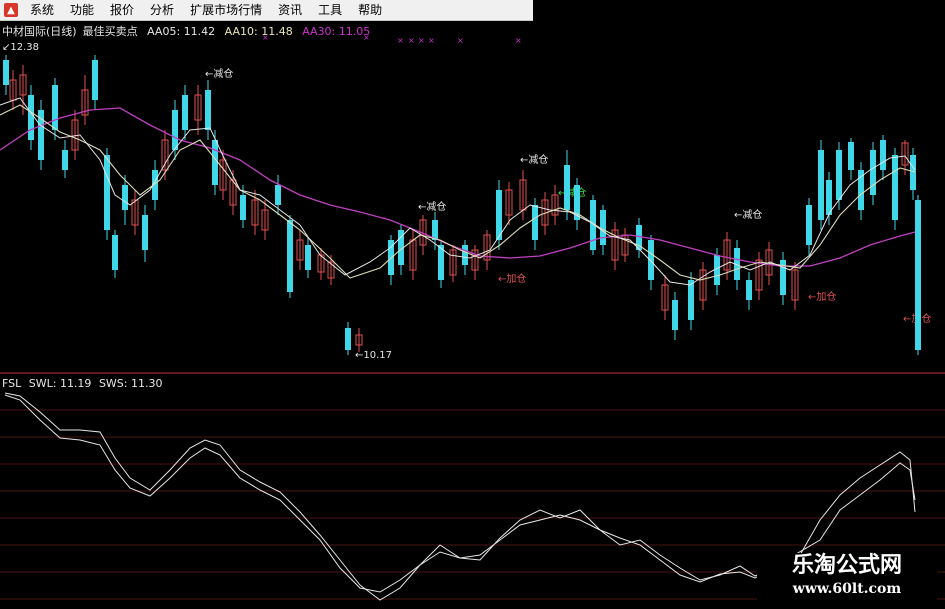  What do you see at coordinates (392, 39) in the screenshot?
I see `signal-markers: × × × × × × × ×` at bounding box center [392, 39].